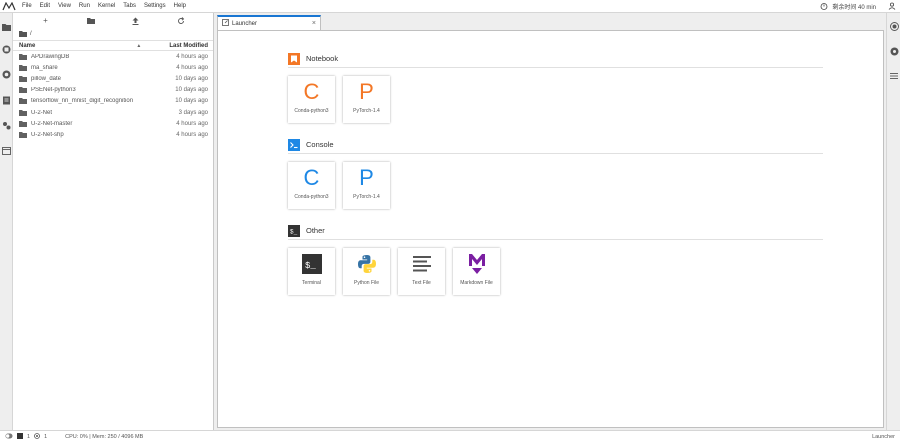  I want to click on file-modified: 10 days ago, so click(191, 78).